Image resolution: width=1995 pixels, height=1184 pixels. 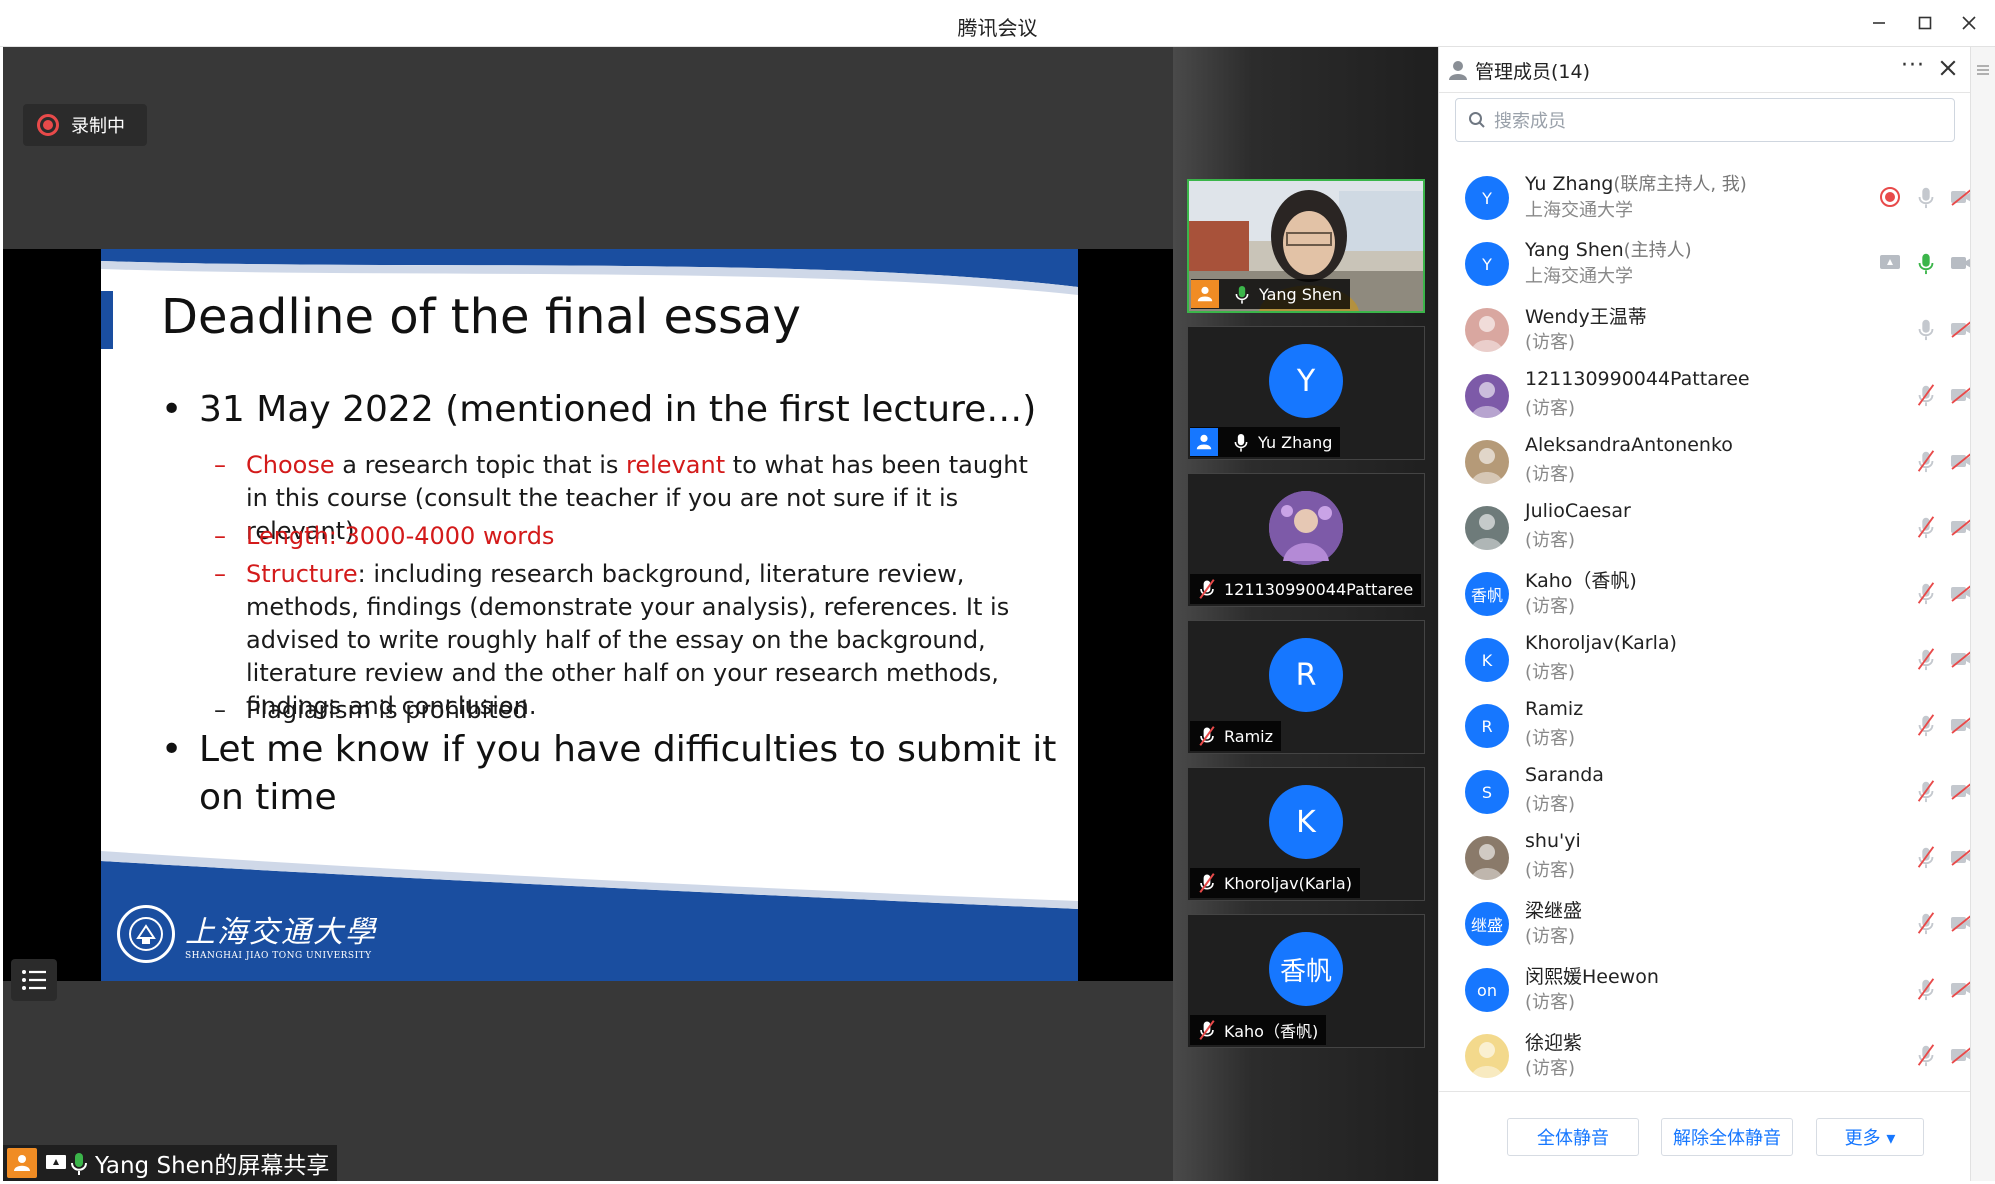 What do you see at coordinates (1680, 184) in the screenshot?
I see `member-role: (联席主持人, 我)` at bounding box center [1680, 184].